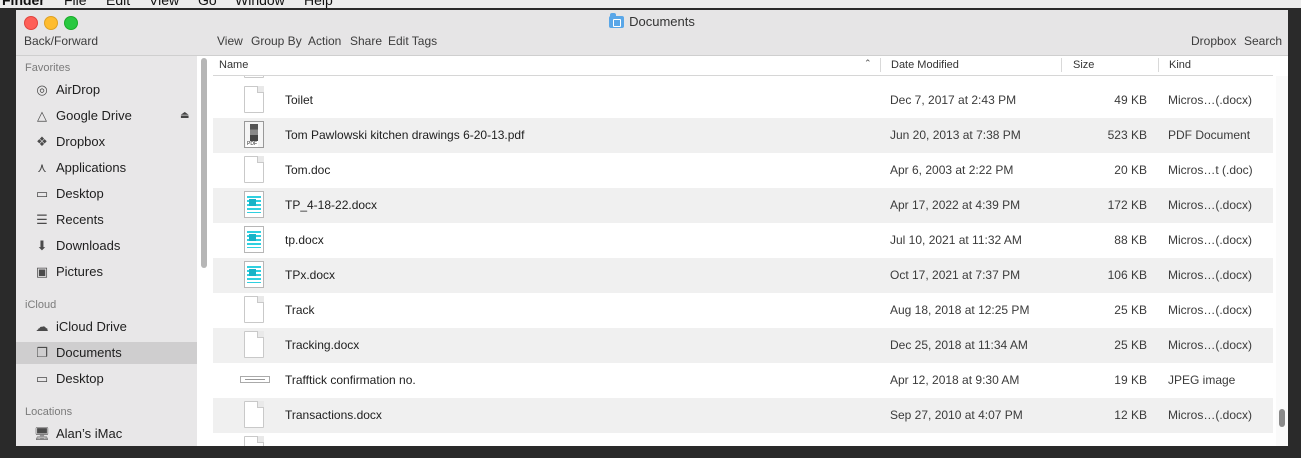 This screenshot has width=1301, height=458. What do you see at coordinates (42, 326) in the screenshot?
I see `cloud-icon: ☁` at bounding box center [42, 326].